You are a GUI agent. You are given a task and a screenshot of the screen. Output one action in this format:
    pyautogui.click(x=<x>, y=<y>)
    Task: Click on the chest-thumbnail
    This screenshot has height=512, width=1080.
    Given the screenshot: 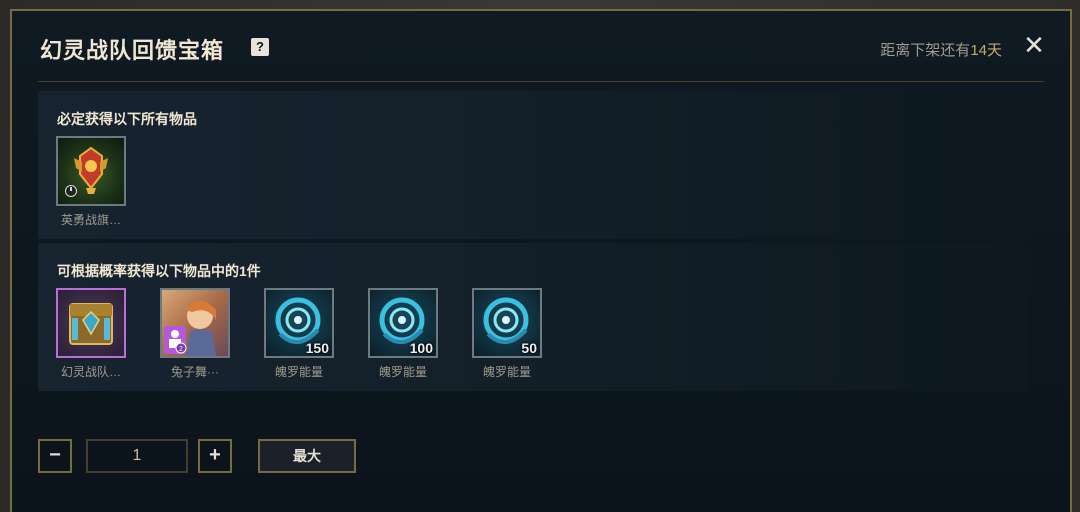 What is the action you would take?
    pyautogui.click(x=91, y=323)
    